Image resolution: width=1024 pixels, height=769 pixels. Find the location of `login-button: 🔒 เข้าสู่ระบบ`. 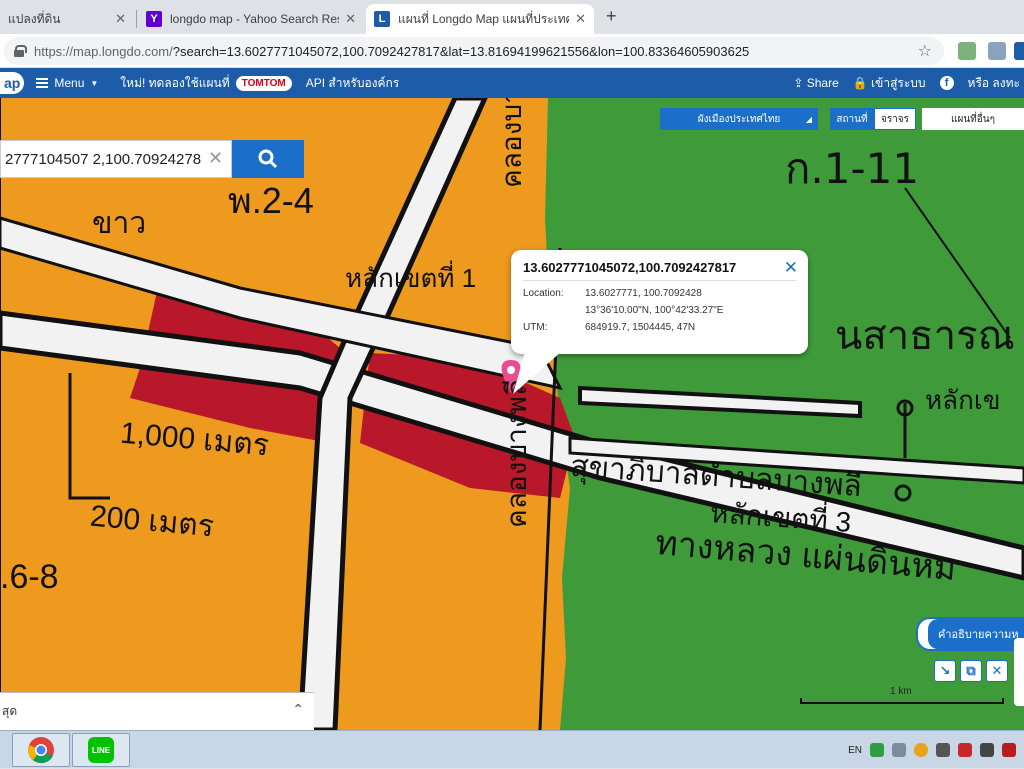

login-button: 🔒 เข้าสู่ระบบ is located at coordinates (889, 83).